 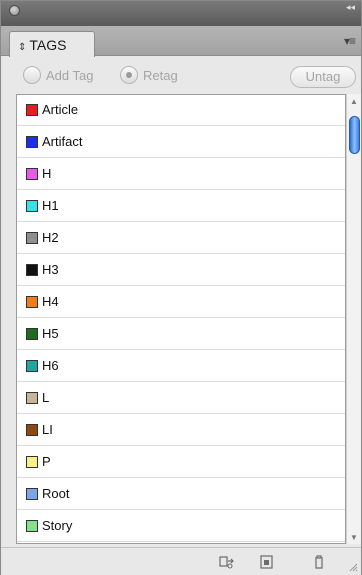 I want to click on tag-row: H2, so click(x=181, y=238).